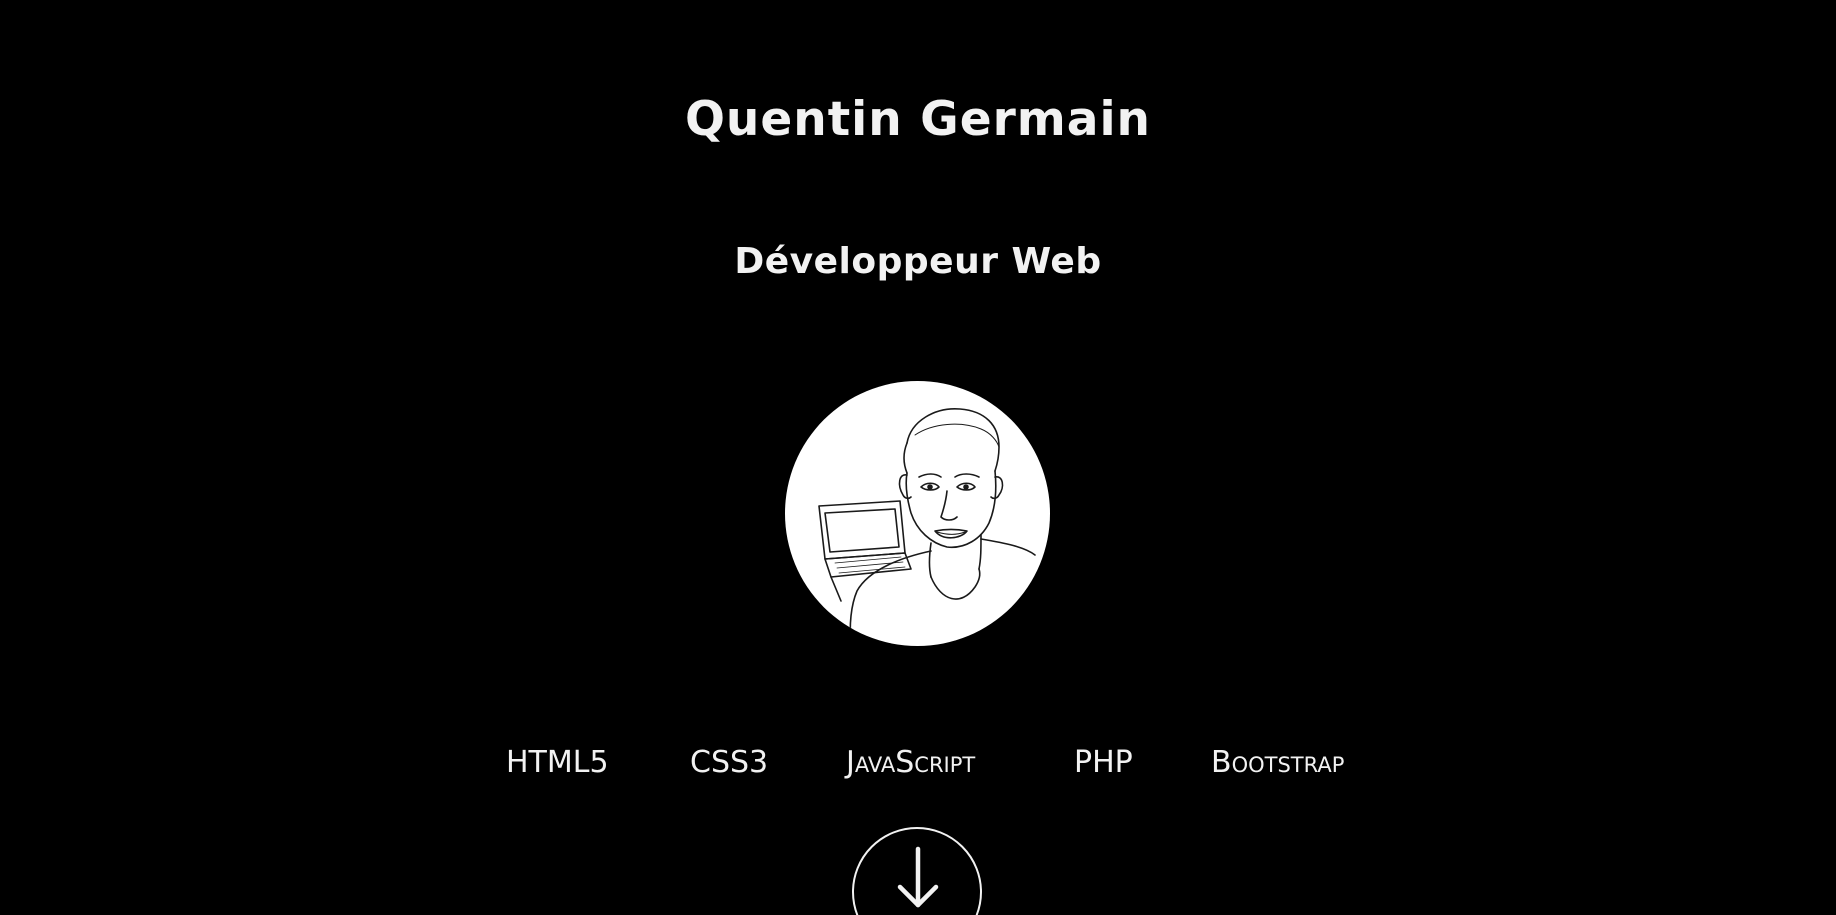 The width and height of the screenshot is (1836, 915). Describe the element at coordinates (918, 877) in the screenshot. I see `arrow-down-icon` at that location.